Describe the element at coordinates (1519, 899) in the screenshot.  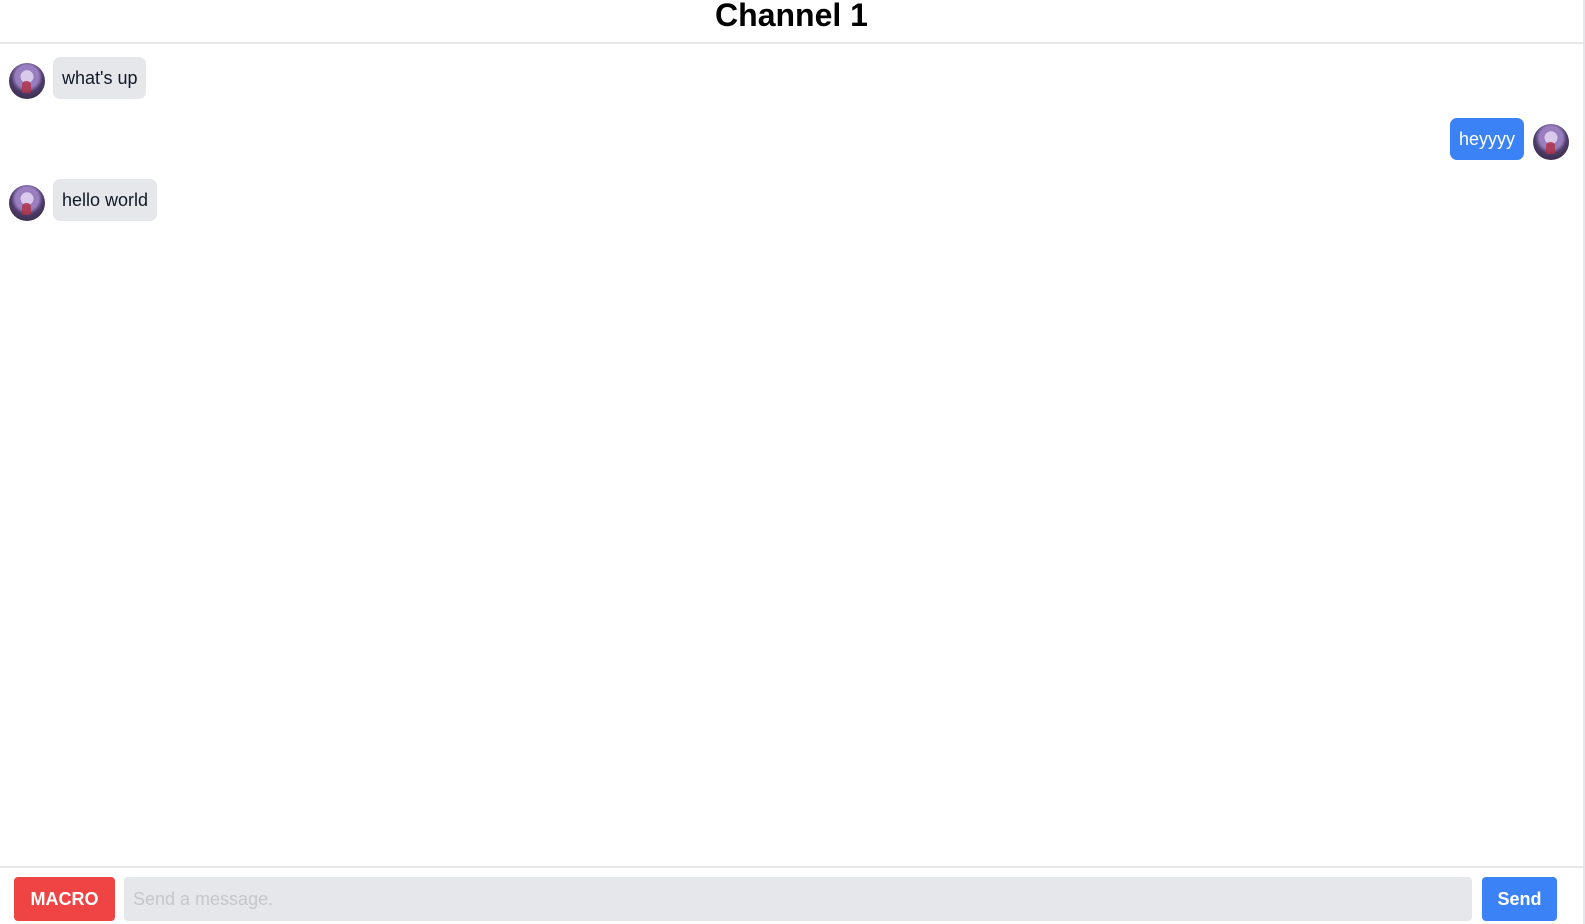
I see `send-button: Send` at that location.